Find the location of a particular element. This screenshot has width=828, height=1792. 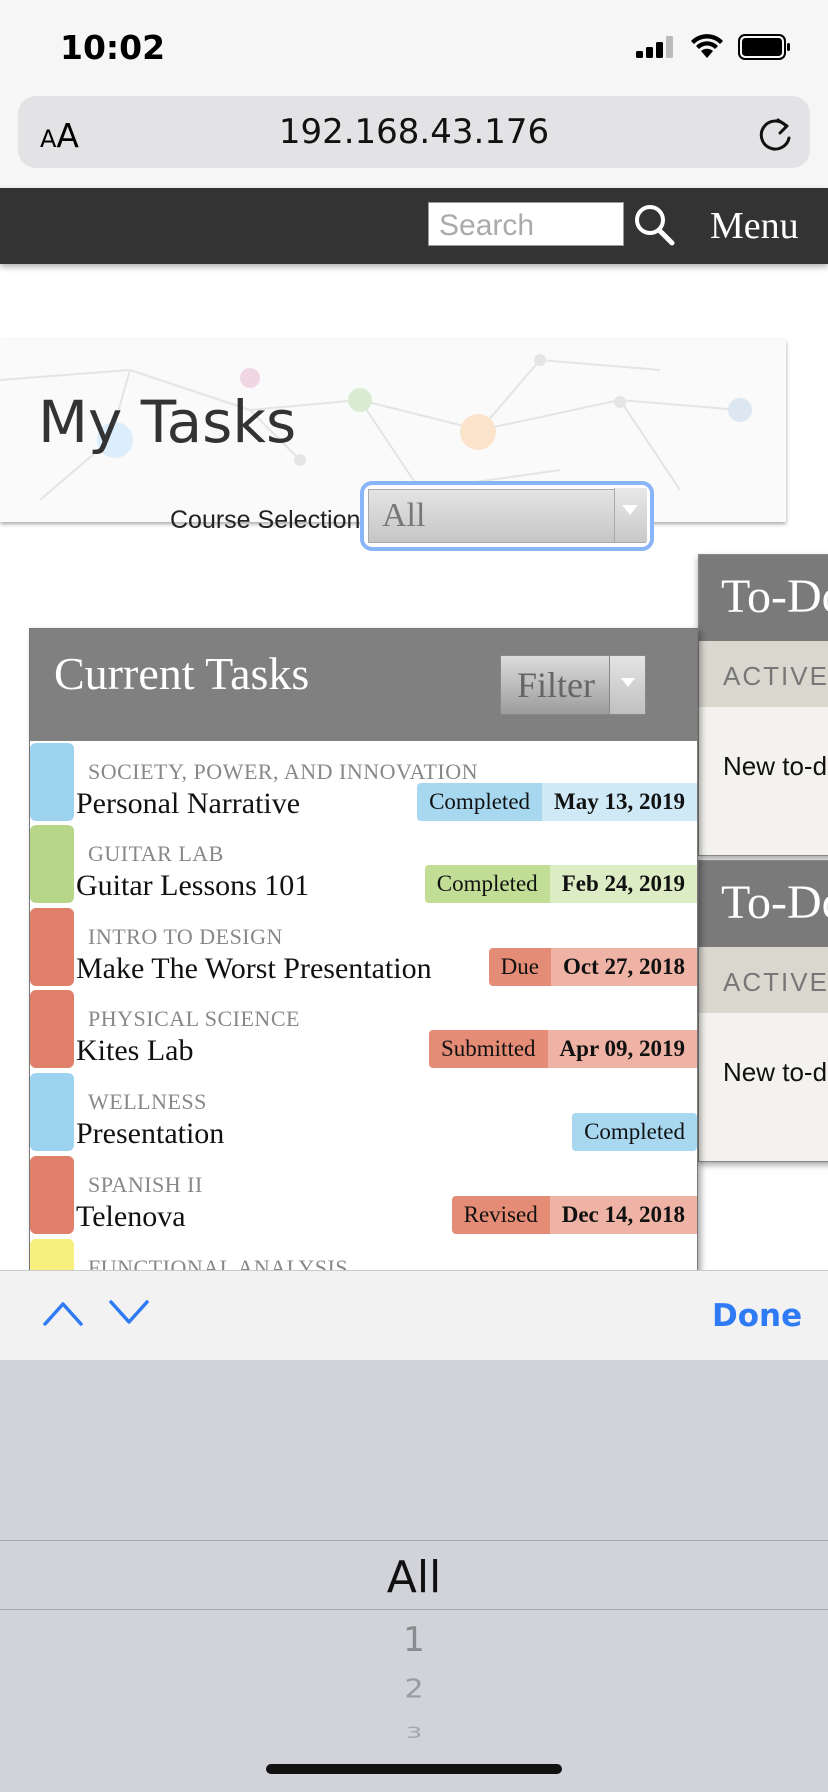

picker-option: 1 is located at coordinates (414, 1640).